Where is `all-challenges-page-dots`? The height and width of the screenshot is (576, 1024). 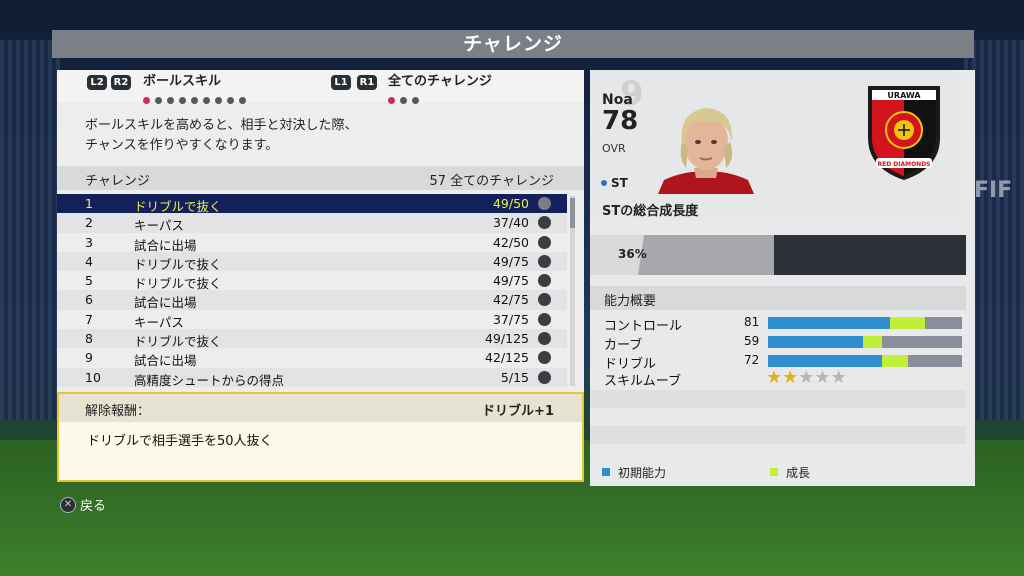
all-challenges-page-dots is located at coordinates (406, 96).